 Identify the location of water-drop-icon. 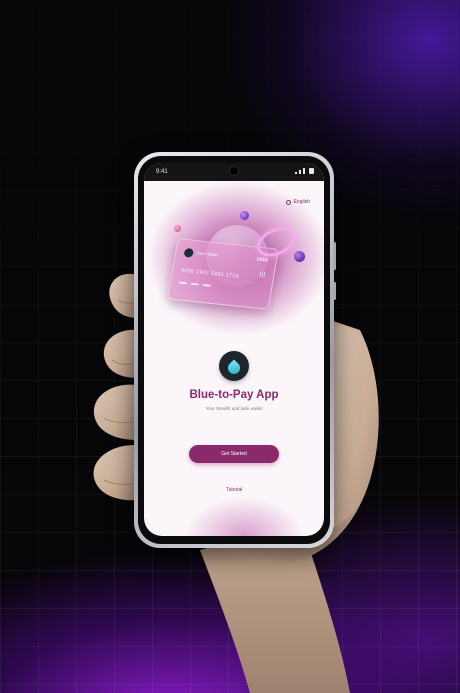
(234, 368).